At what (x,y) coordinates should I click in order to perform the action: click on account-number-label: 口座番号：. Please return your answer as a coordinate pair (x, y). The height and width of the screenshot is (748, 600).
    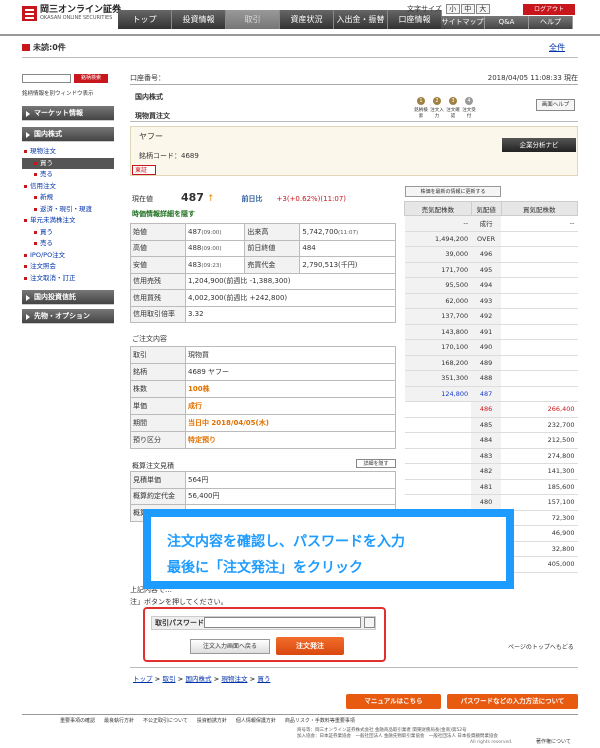
    Looking at the image, I should click on (147, 78).